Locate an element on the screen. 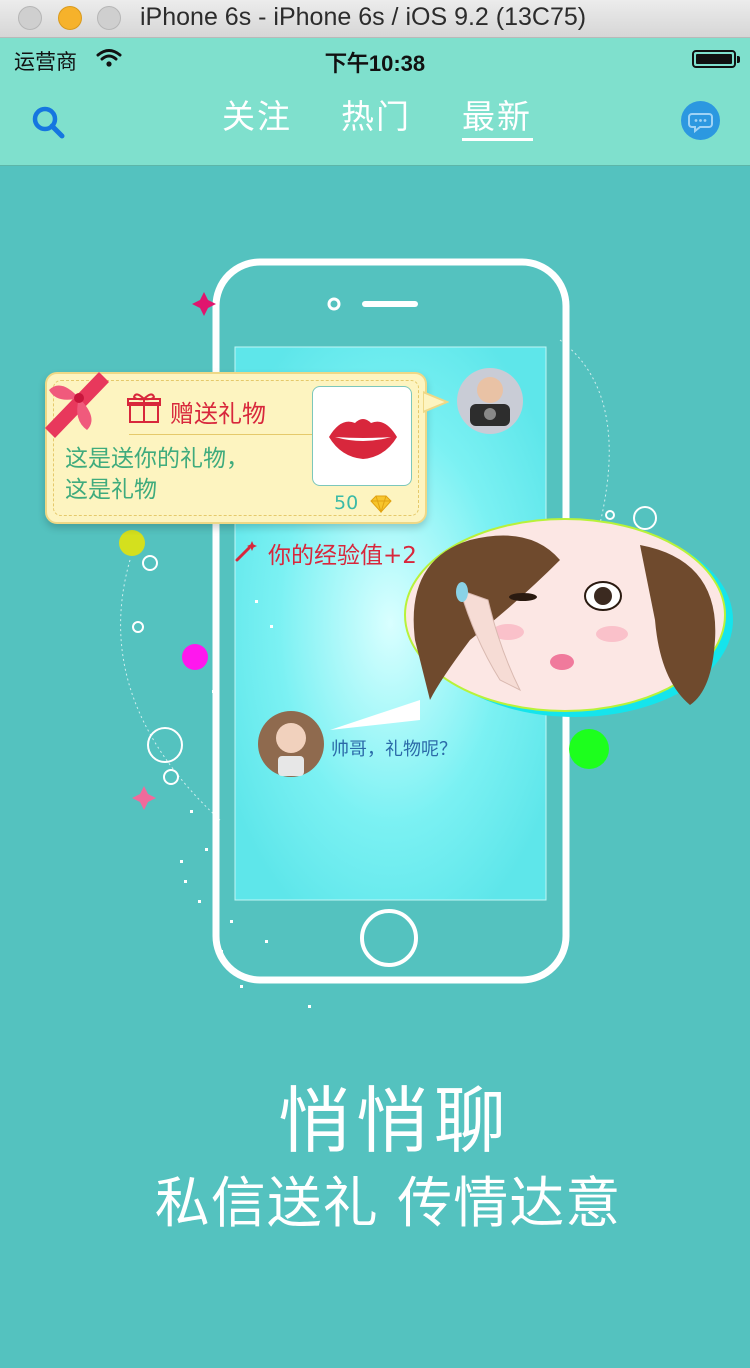  tab-new: 最新 is located at coordinates (497, 117).